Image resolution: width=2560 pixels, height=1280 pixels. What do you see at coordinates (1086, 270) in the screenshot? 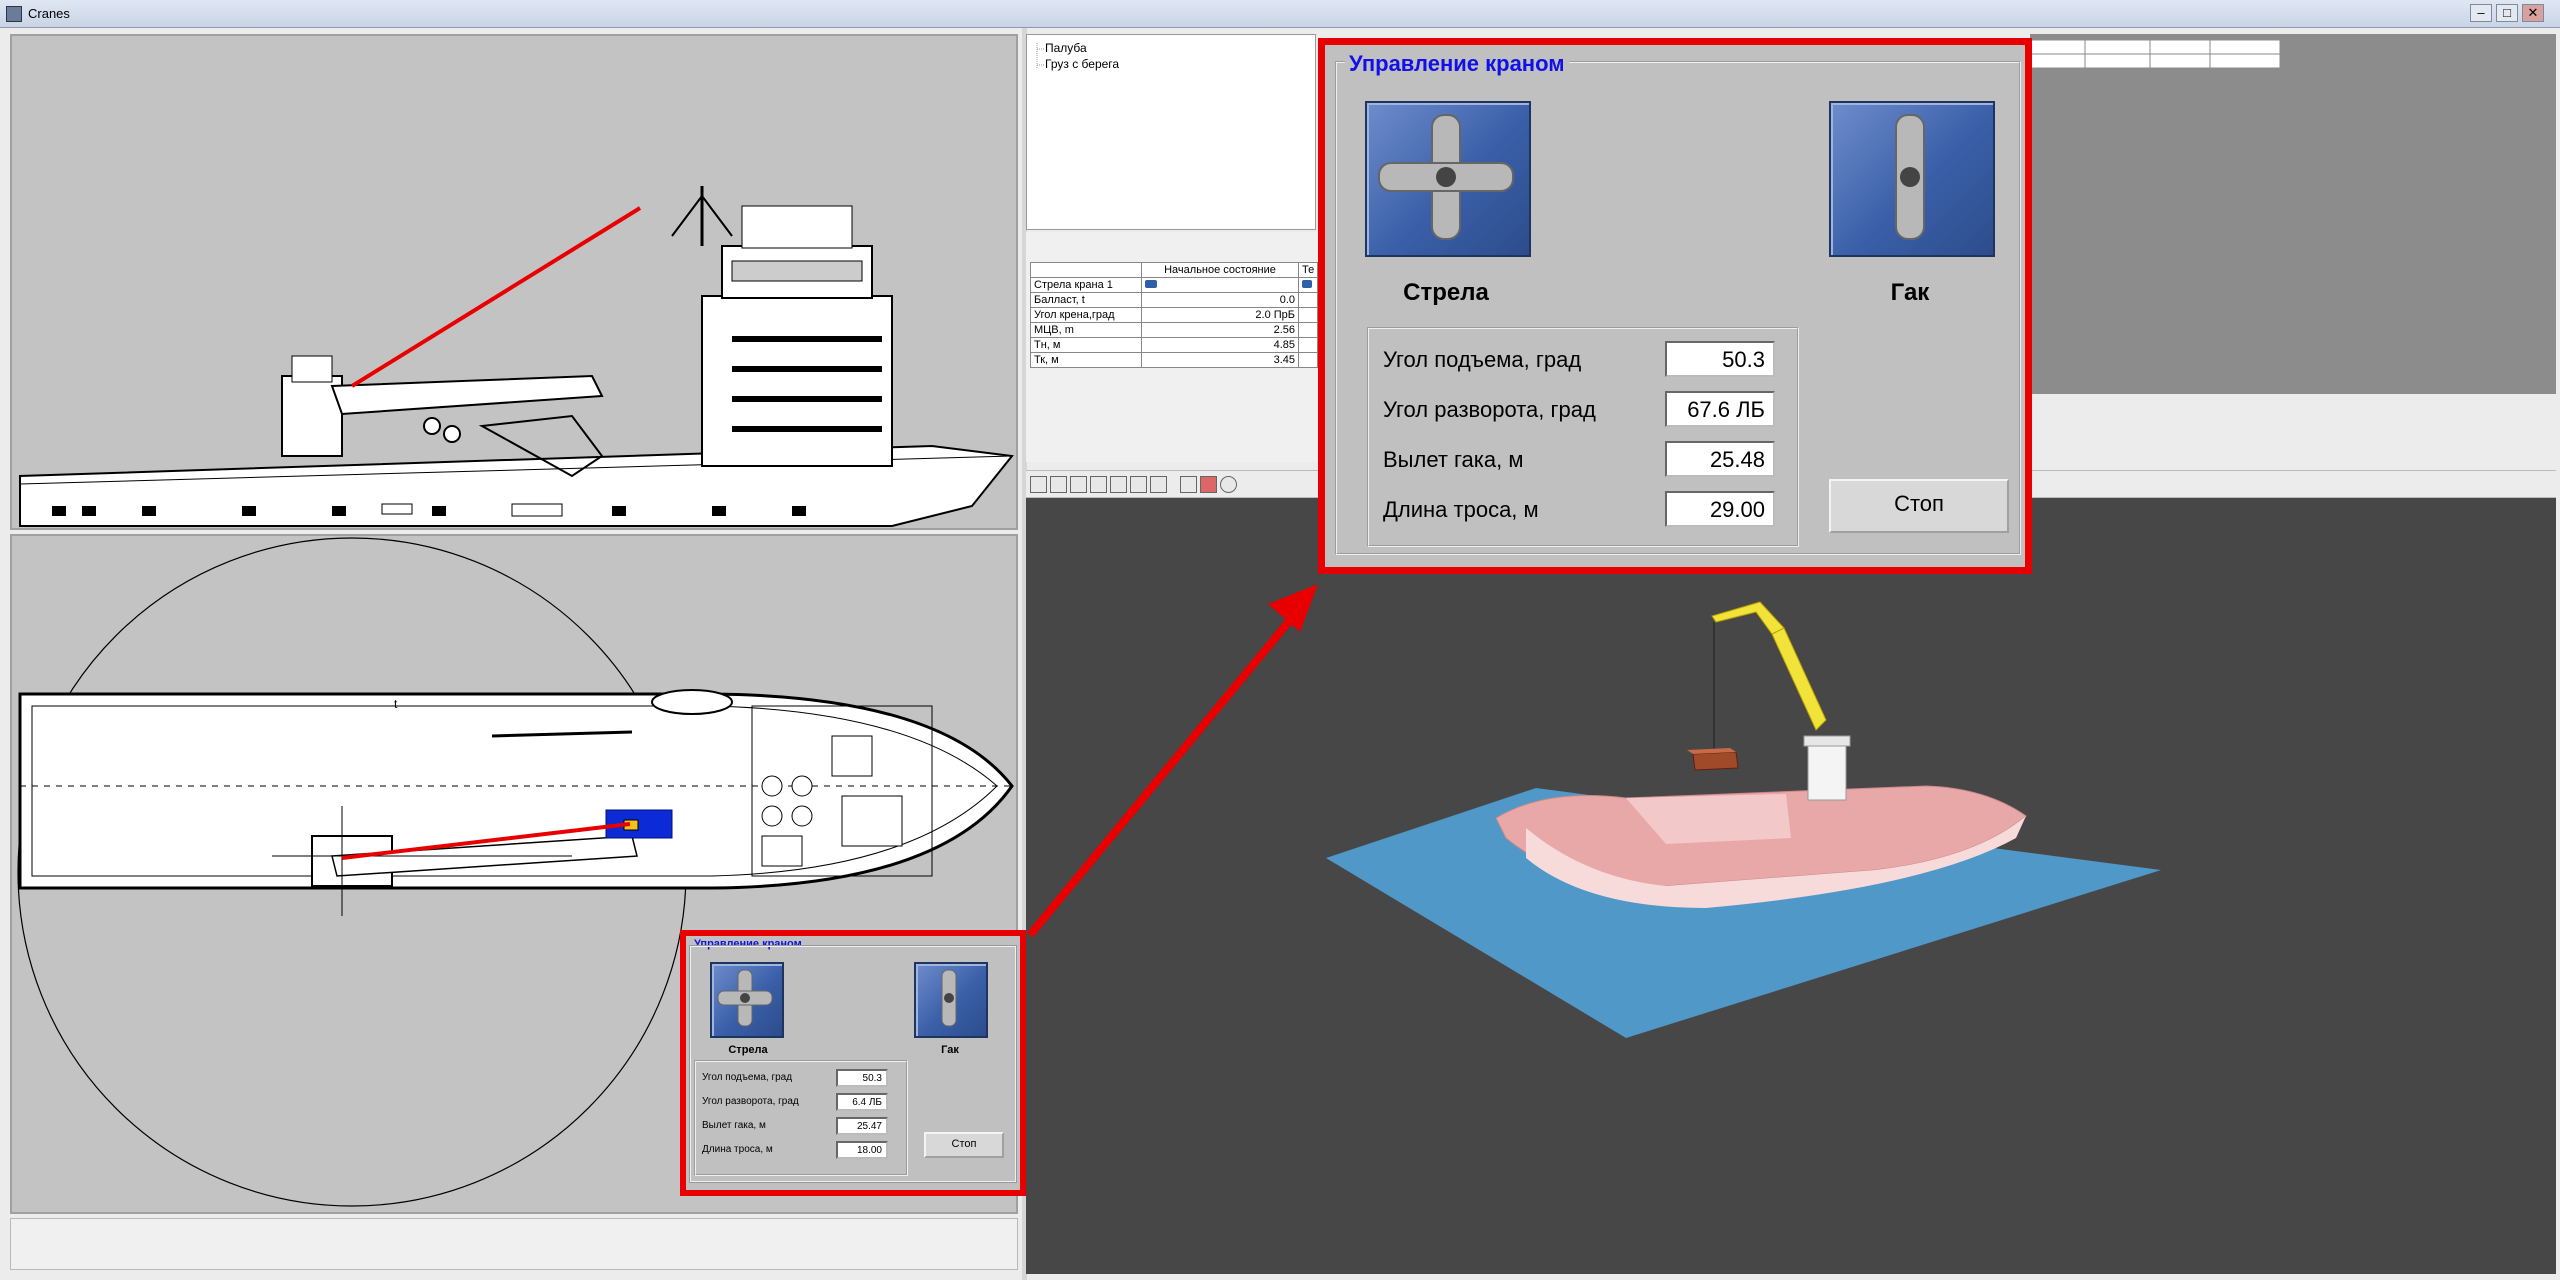
I see `table-header` at bounding box center [1086, 270].